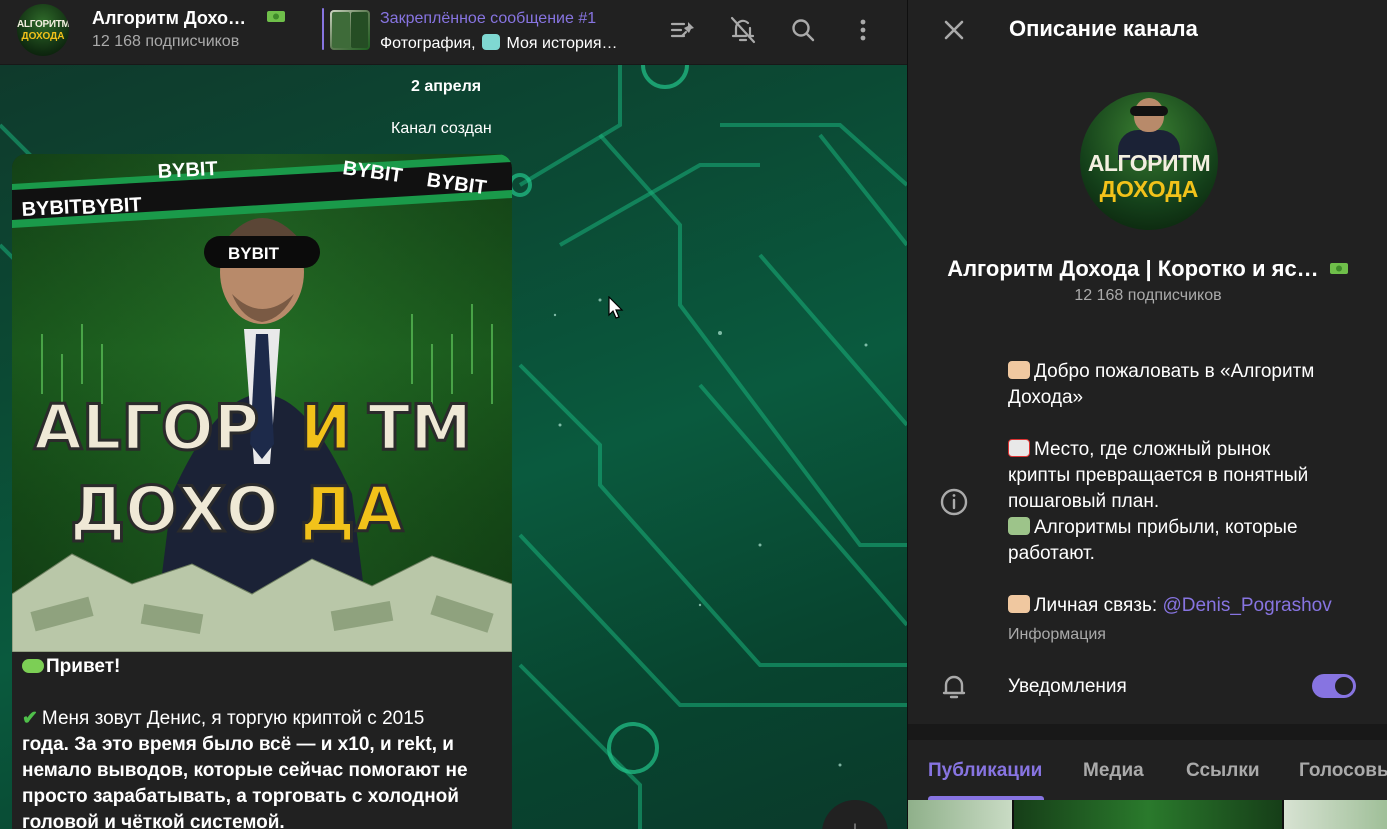 The width and height of the screenshot is (1387, 829). Describe the element at coordinates (83, 666) in the screenshot. I see `post-greeting: Привет!` at that location.